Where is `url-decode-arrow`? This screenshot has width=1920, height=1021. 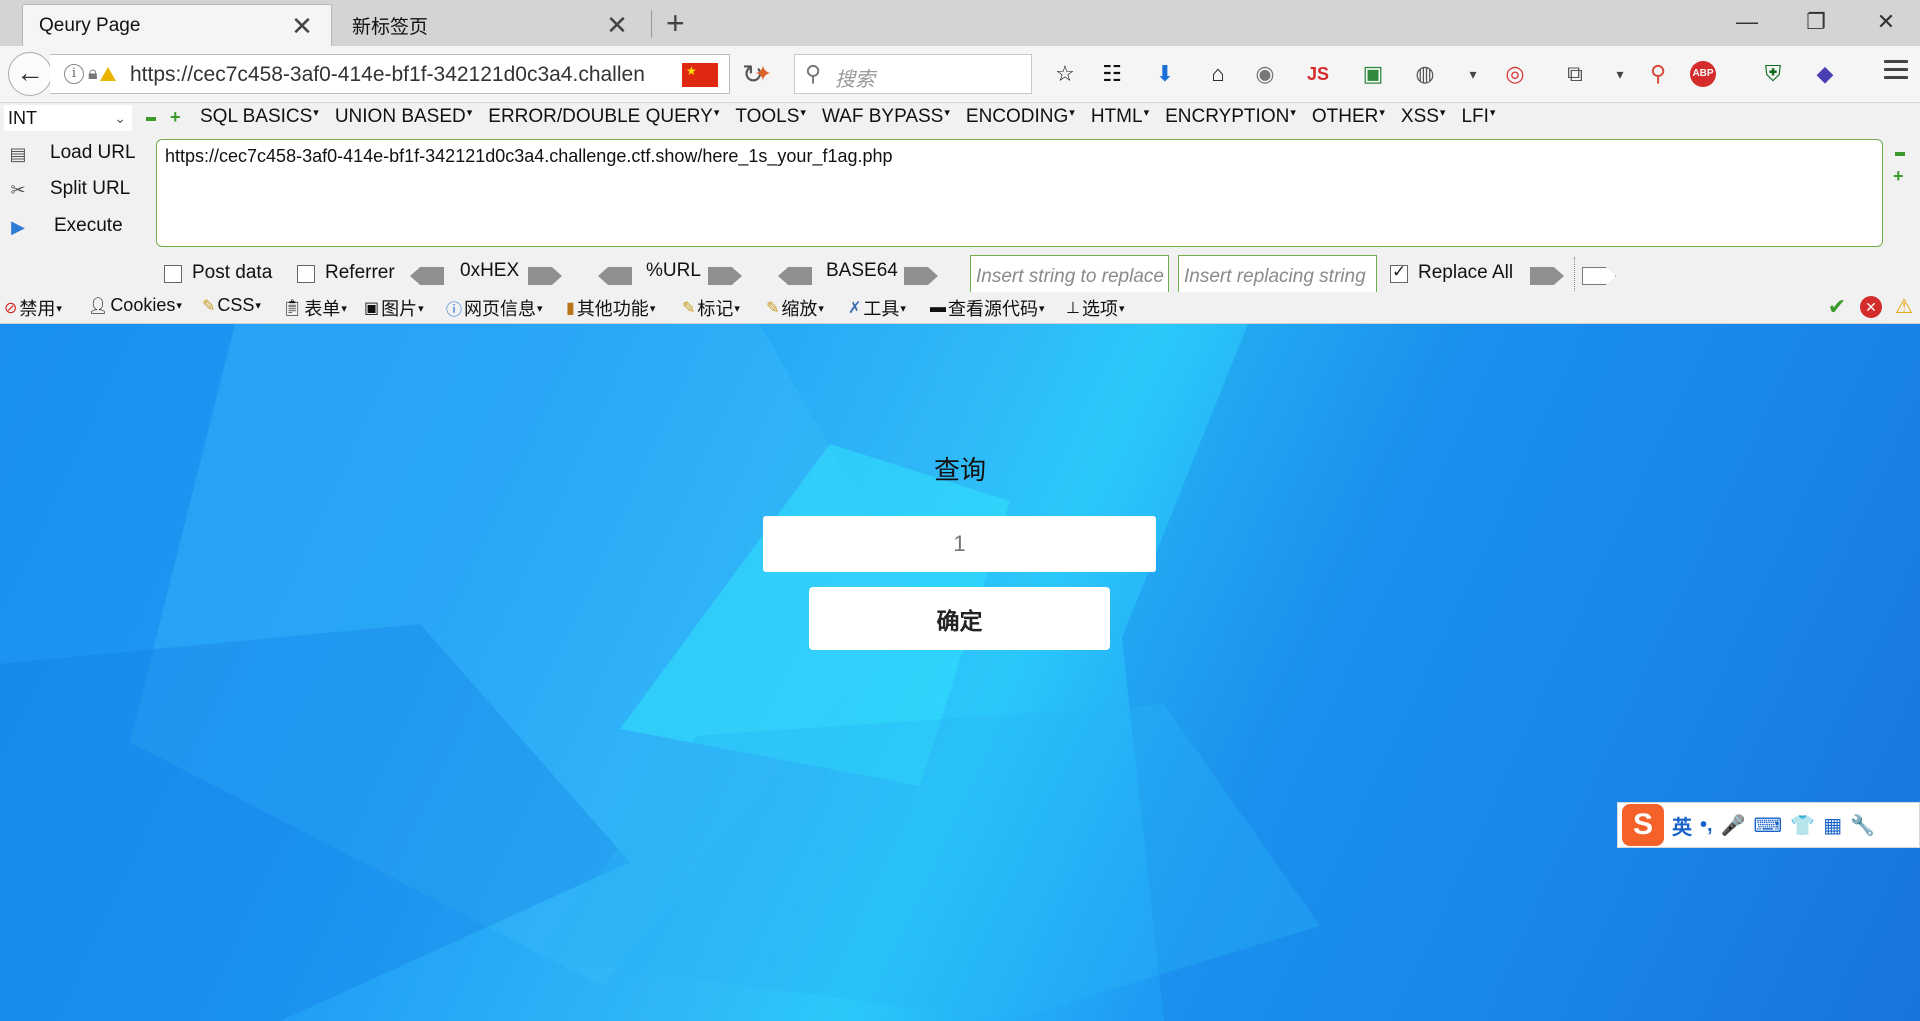
url-decode-arrow is located at coordinates (615, 276).